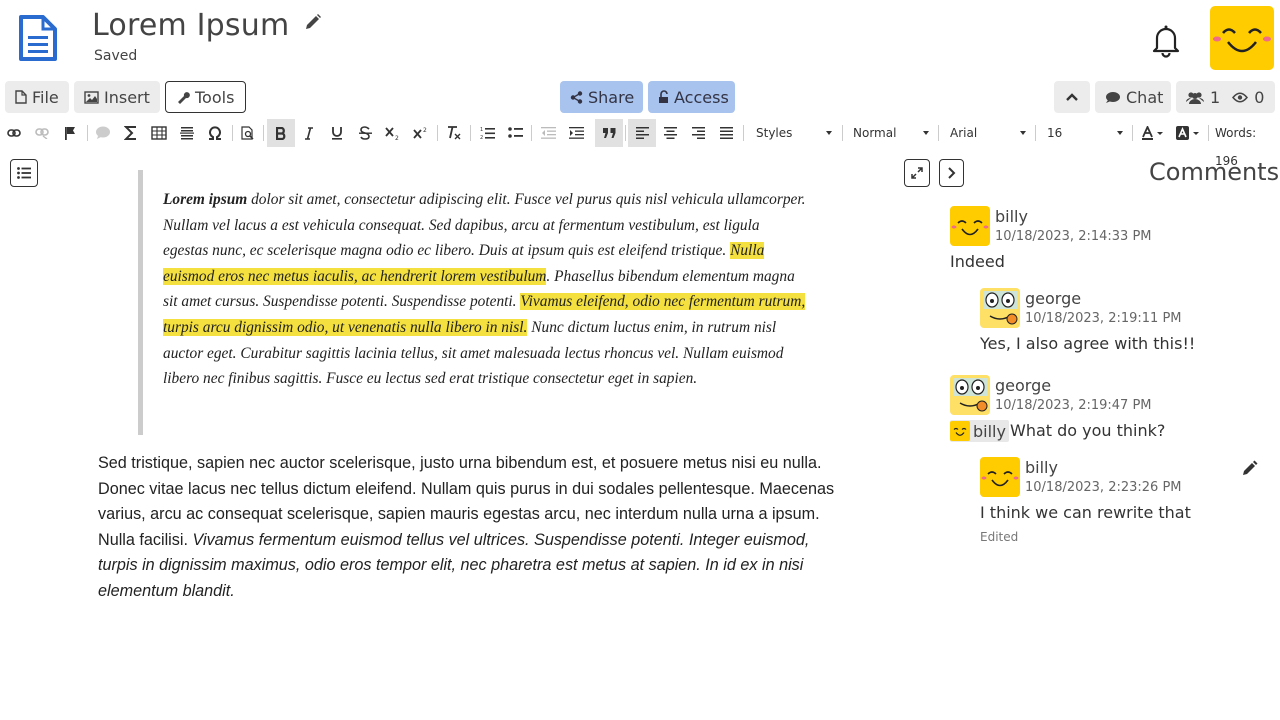 This screenshot has width=1280, height=720. I want to click on chevron-right-icon, so click(952, 173).